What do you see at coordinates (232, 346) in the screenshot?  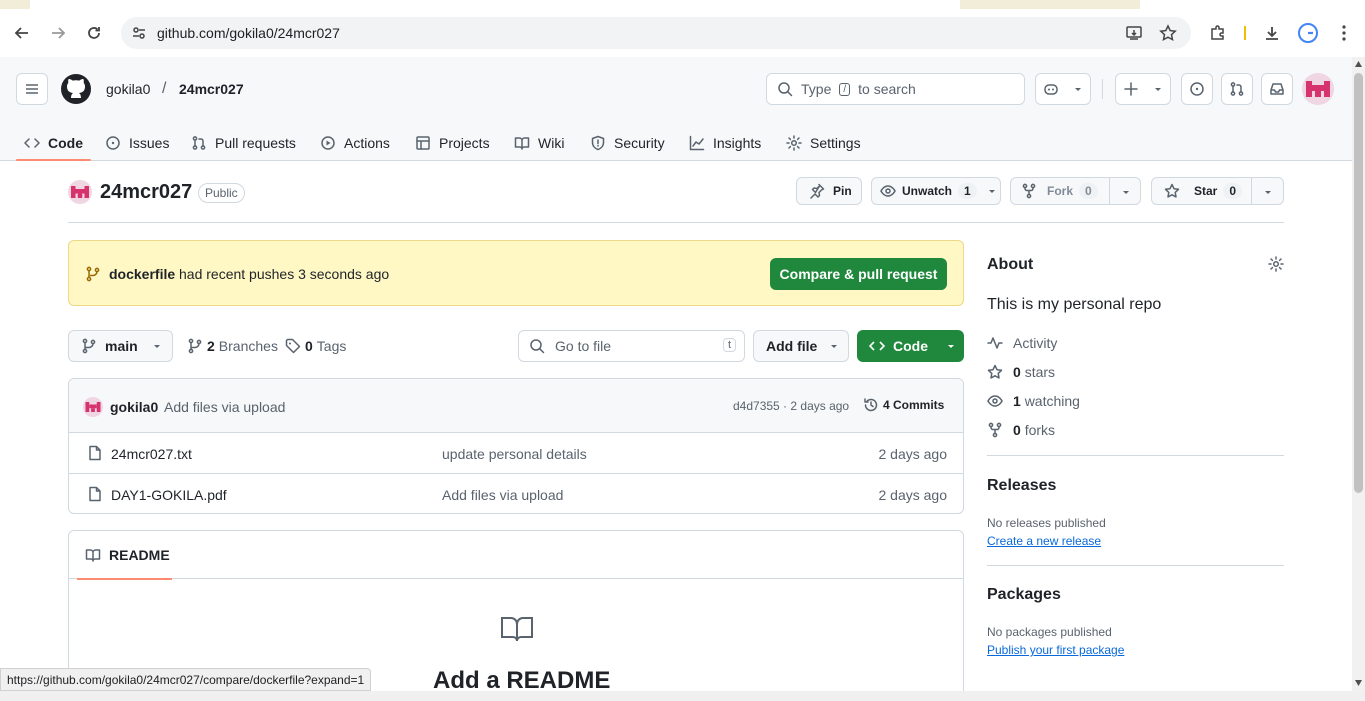 I see `branches-link: 2 Branches` at bounding box center [232, 346].